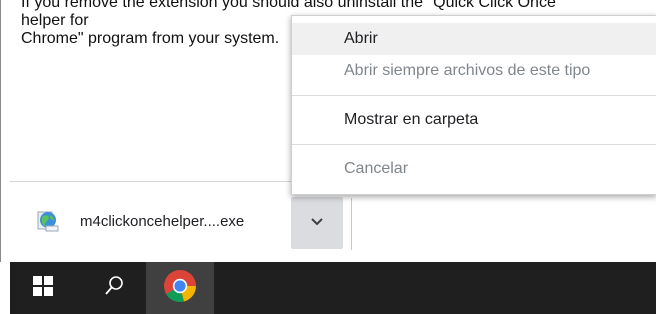  Describe the element at coordinates (474, 169) in the screenshot. I see `menu-item-cancel: Cancelar` at that location.